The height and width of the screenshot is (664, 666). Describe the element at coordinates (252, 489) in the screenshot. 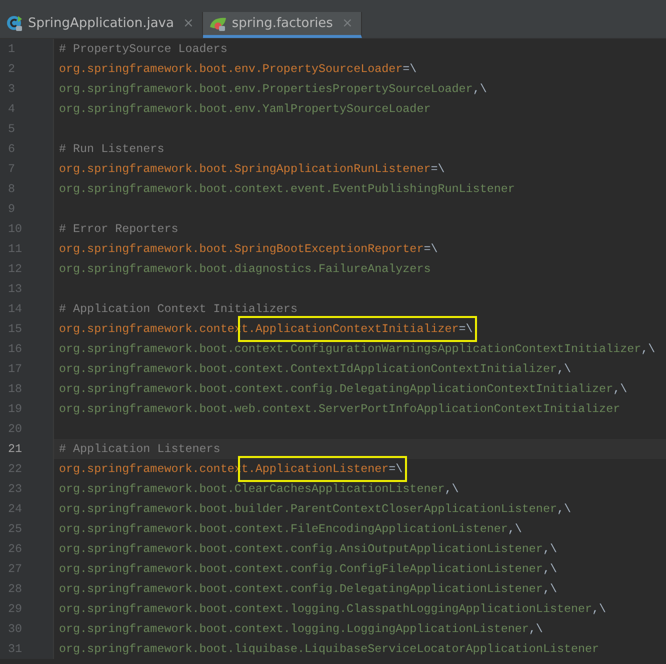

I see `property-value: org.springframework.boot.ClearCachesApplicationListener` at that location.